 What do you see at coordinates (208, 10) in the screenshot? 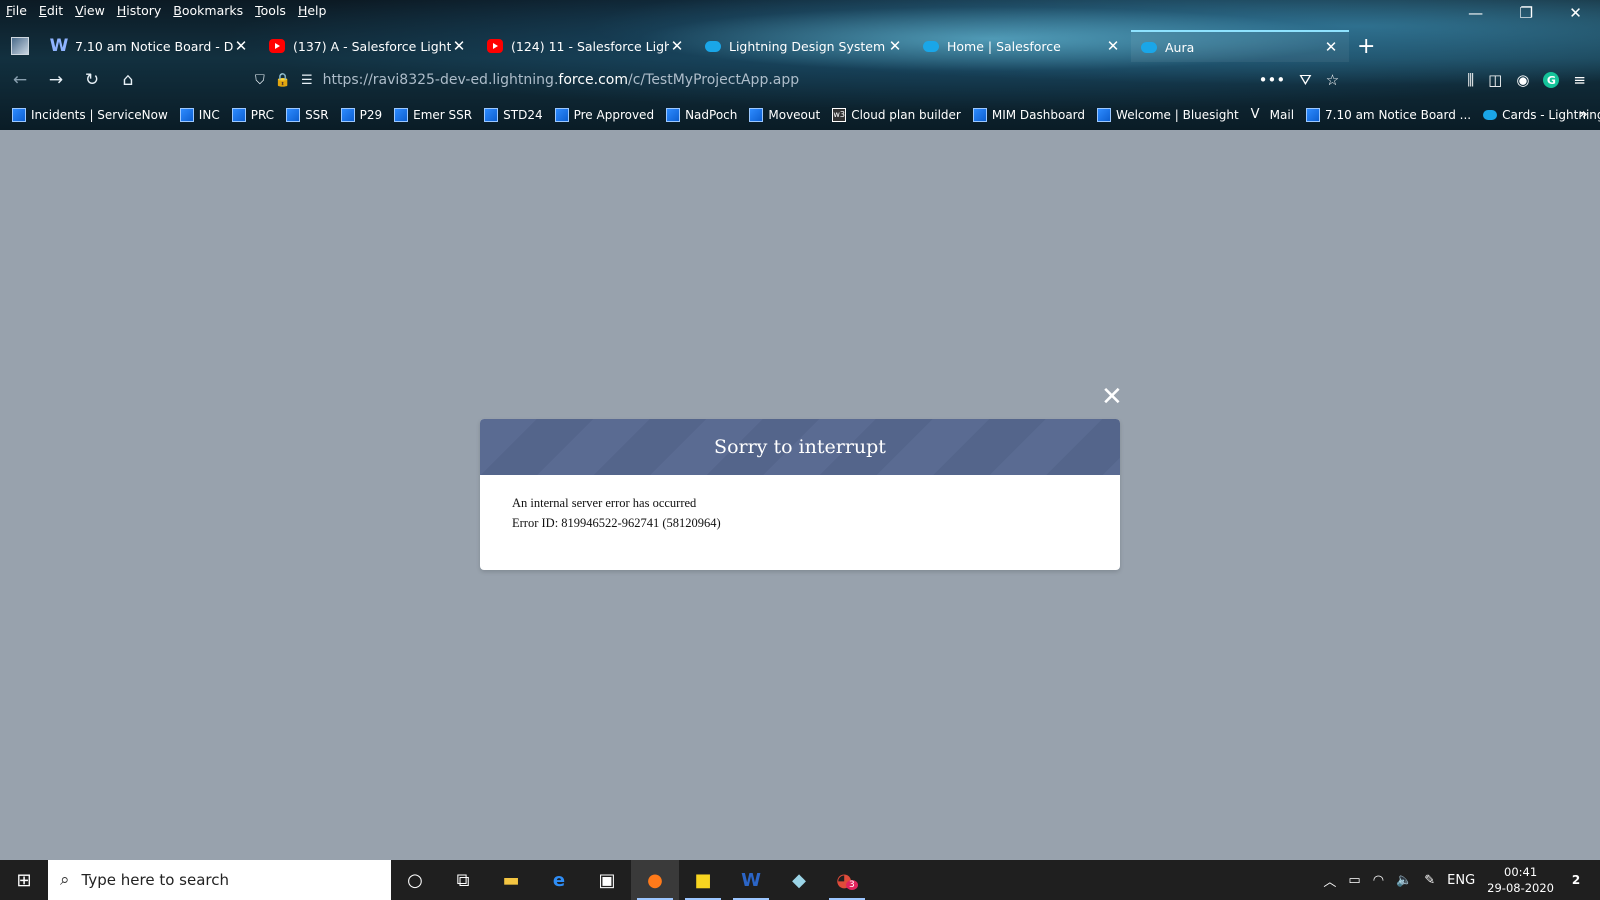
I see `menu-bookmarks: Bookmarks` at bounding box center [208, 10].